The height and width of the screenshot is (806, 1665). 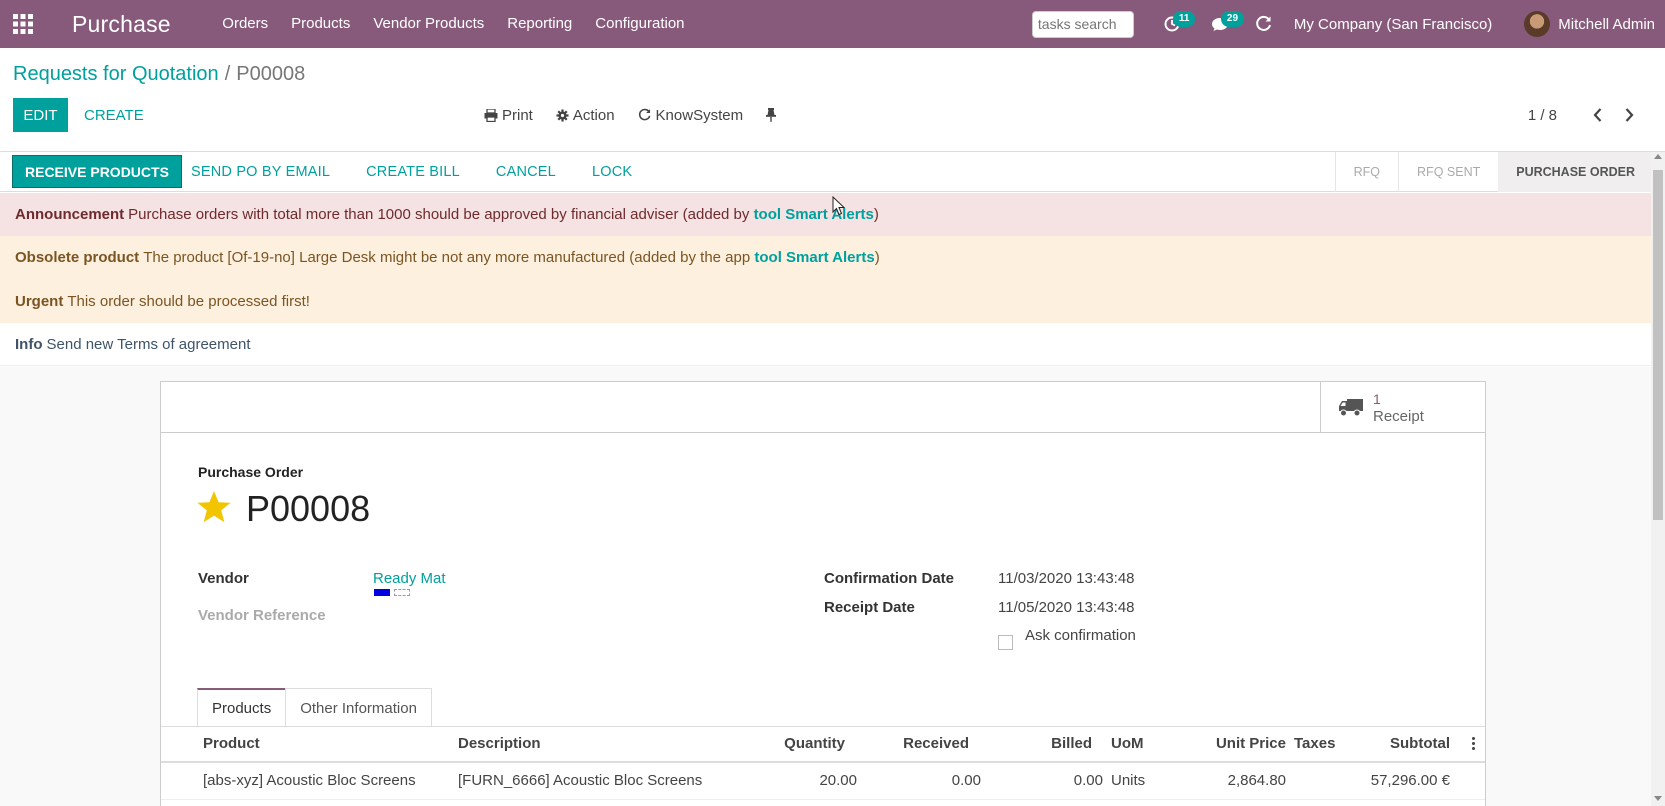 What do you see at coordinates (97, 171) in the screenshot?
I see `receive-products-button: RECEIVE PRODUCTS` at bounding box center [97, 171].